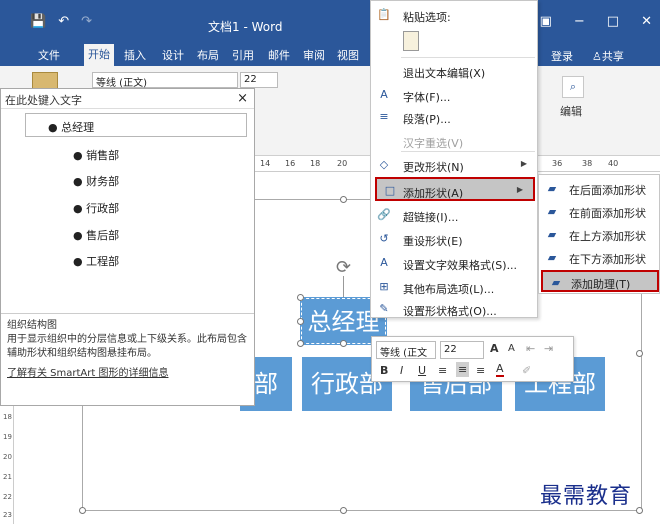 This screenshot has width=660, height=524. Describe the element at coordinates (454, 141) in the screenshot. I see `menu-item-hanzi-reselect: 汉字重选(V)` at that location.